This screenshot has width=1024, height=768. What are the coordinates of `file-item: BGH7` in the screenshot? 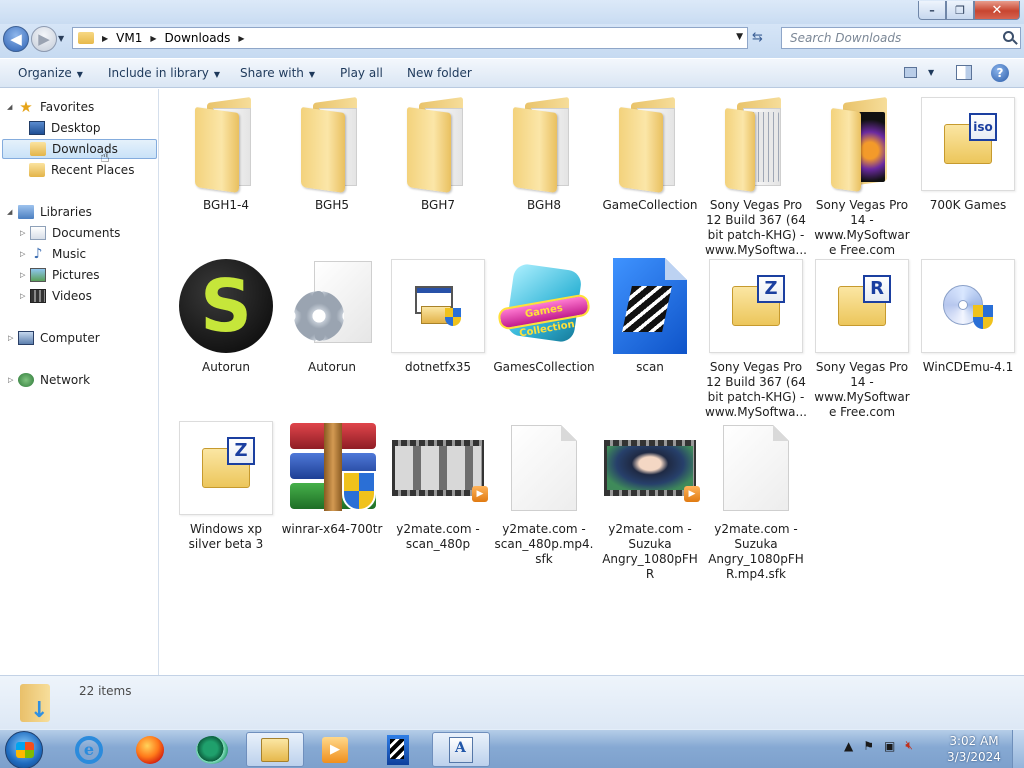 It's located at (438, 154).